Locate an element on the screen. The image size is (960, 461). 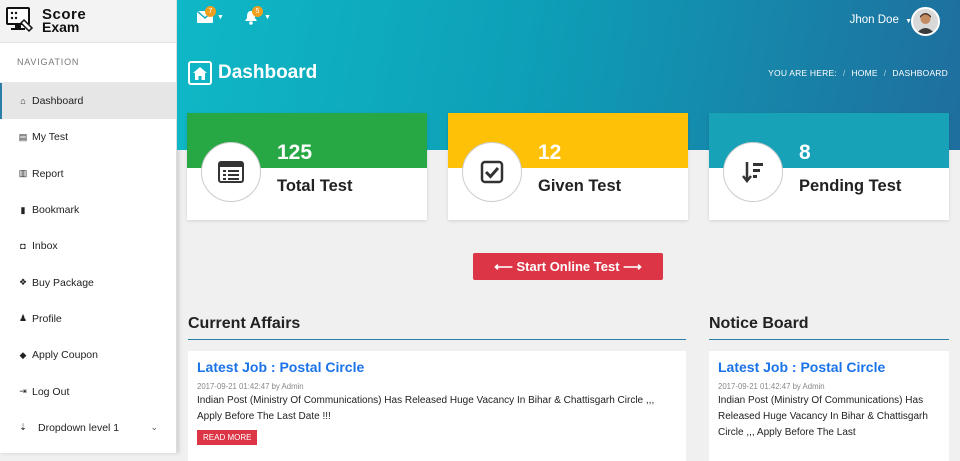
tag-icon: ◆ is located at coordinates (23, 354).